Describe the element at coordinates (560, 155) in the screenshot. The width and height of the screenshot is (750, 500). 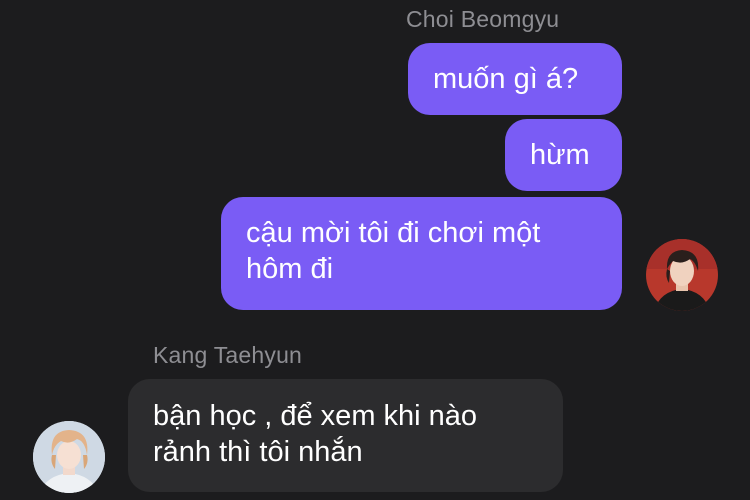
I see `message-text: hừm` at that location.